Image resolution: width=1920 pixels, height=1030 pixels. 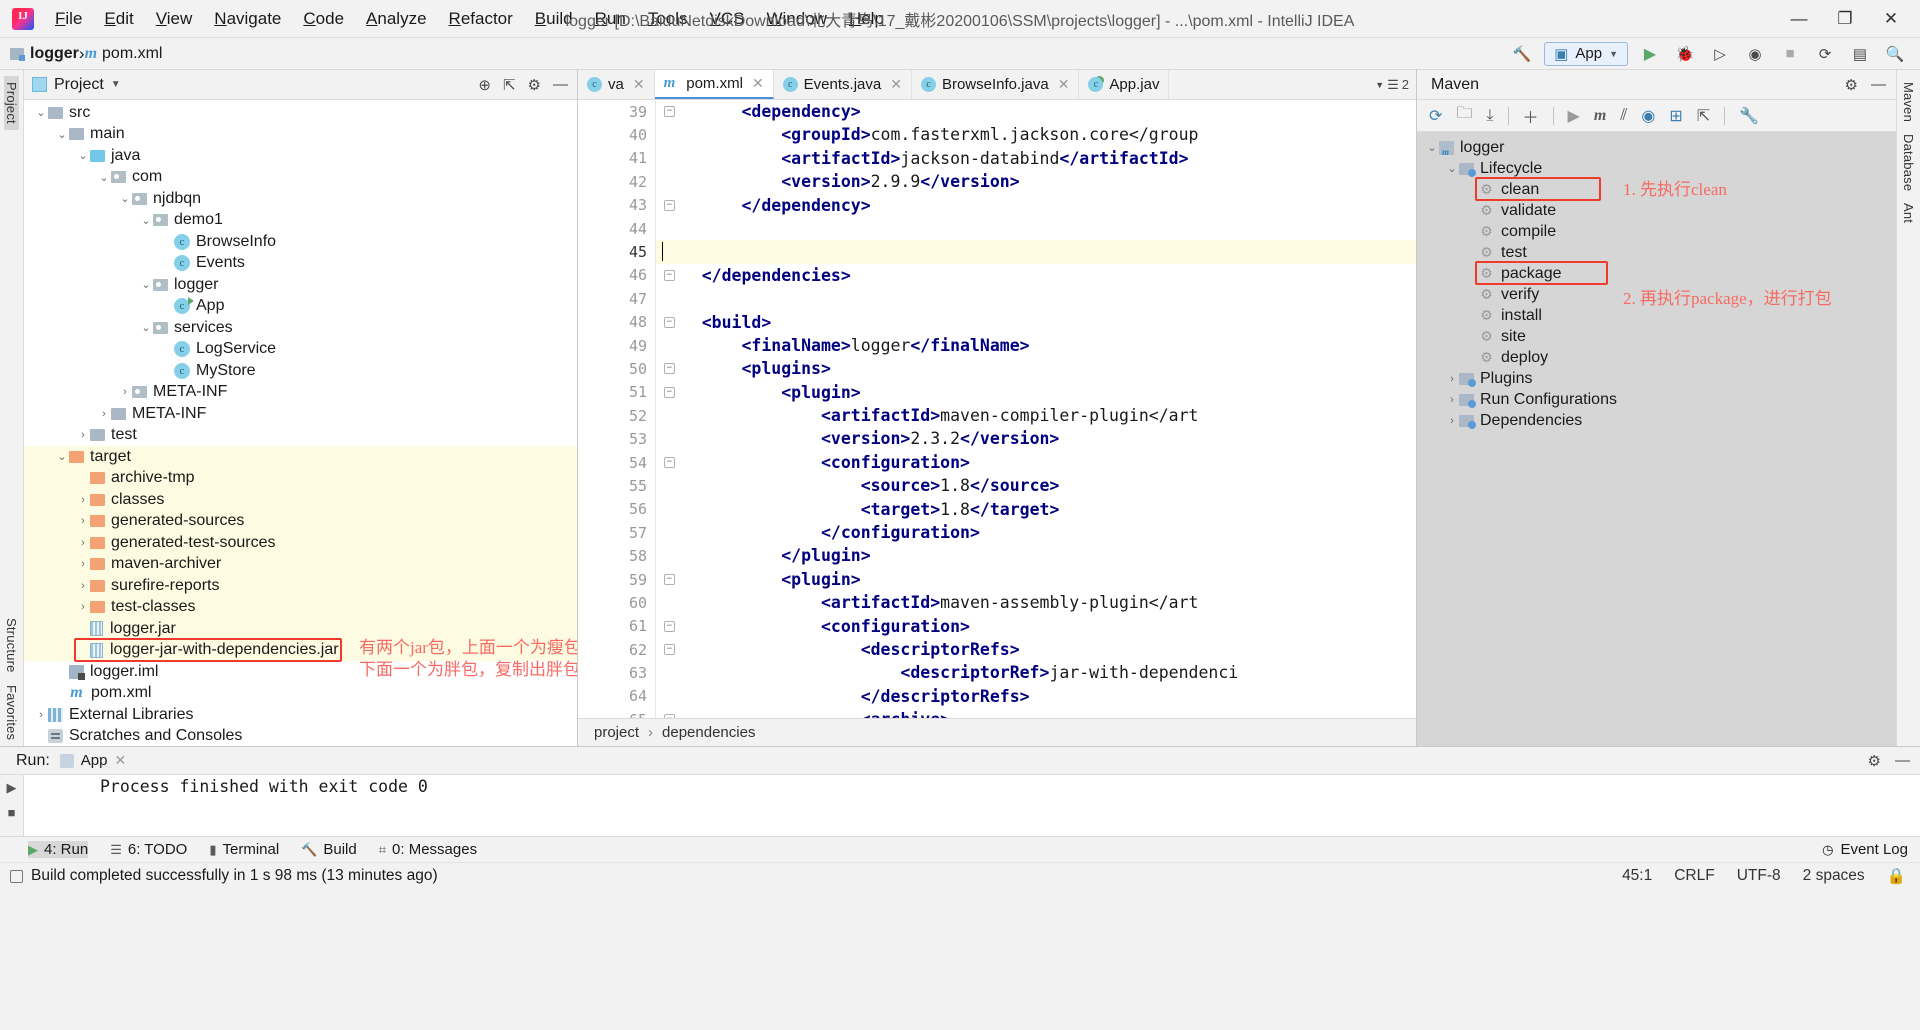 What do you see at coordinates (1755, 54) in the screenshot?
I see `profile-icon: ◉` at bounding box center [1755, 54].